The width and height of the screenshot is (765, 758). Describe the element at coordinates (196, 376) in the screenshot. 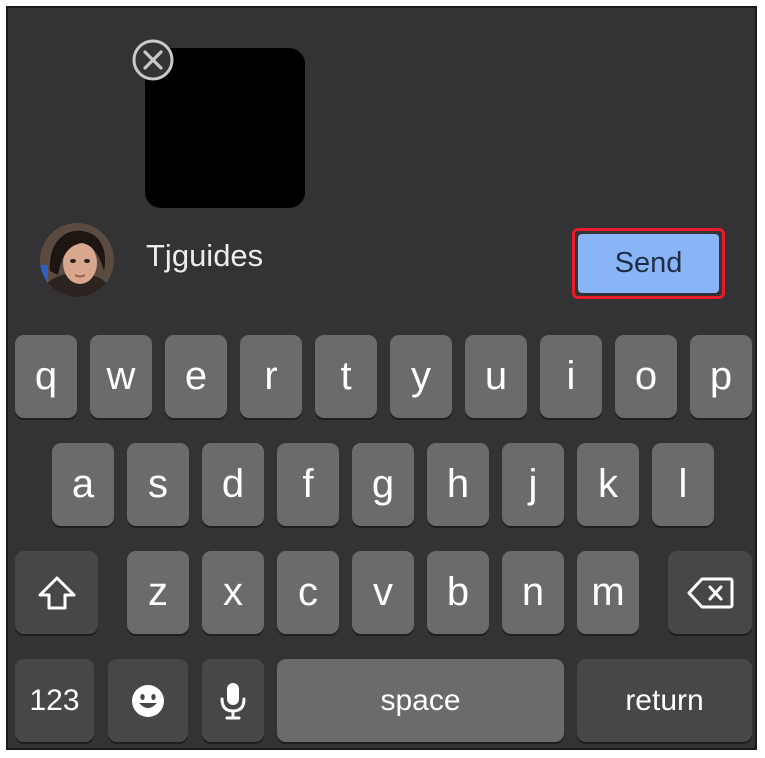

I see `key-e: e` at that location.